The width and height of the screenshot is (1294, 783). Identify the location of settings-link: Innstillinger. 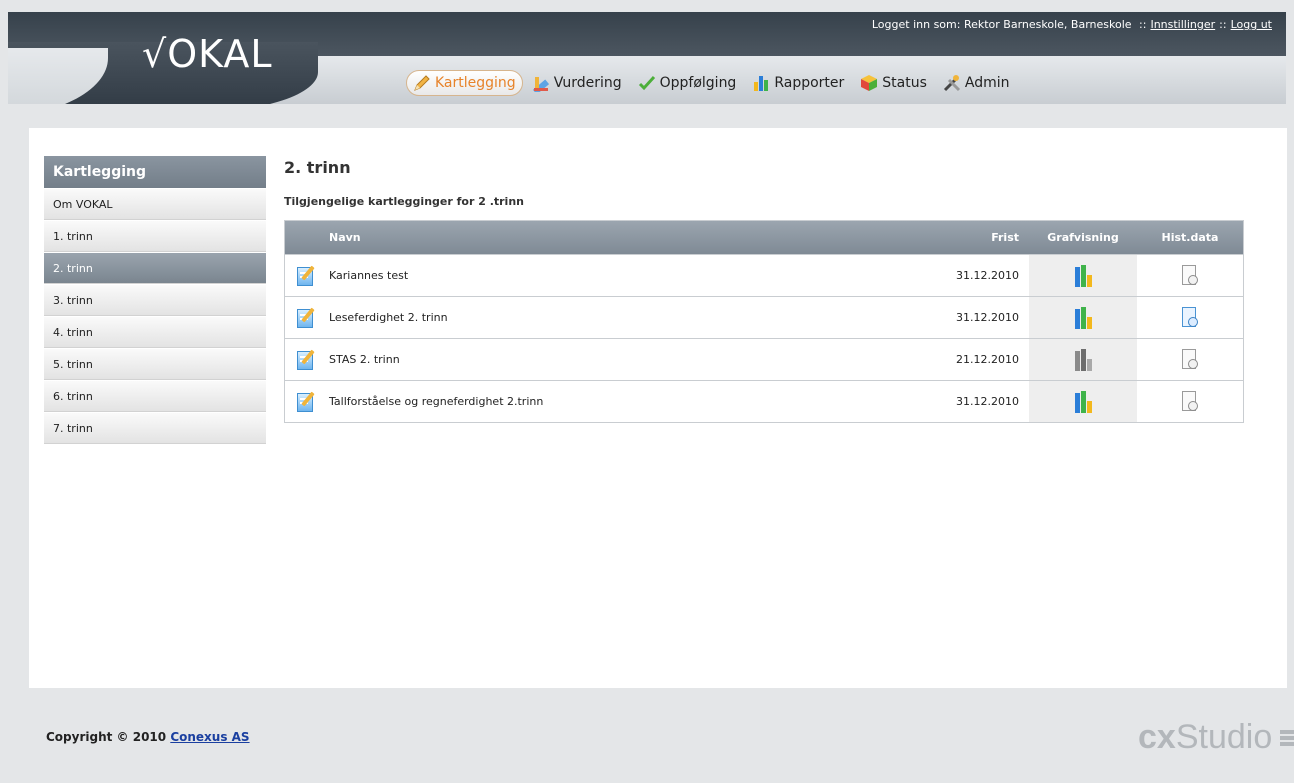
(1182, 24).